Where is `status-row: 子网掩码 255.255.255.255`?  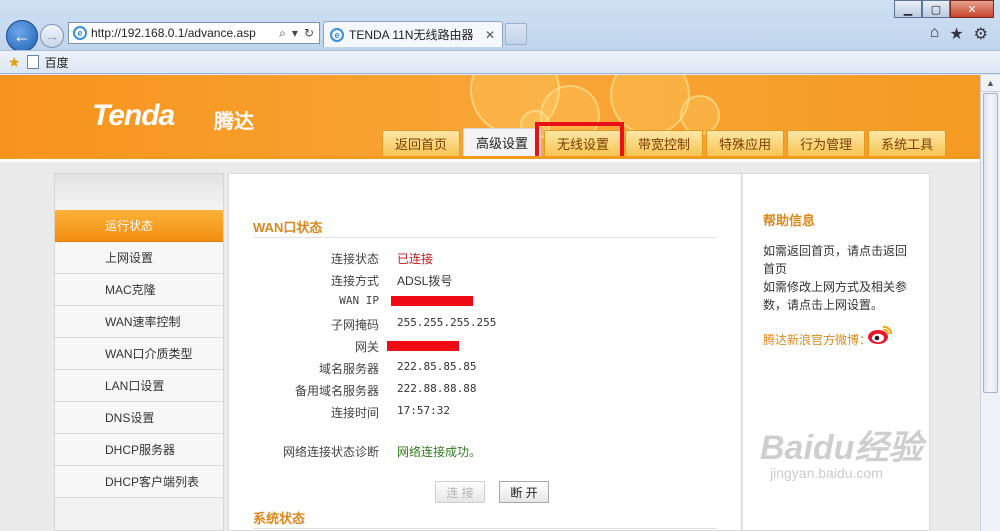 status-row: 子网掩码 255.255.255.255 is located at coordinates (479, 326).